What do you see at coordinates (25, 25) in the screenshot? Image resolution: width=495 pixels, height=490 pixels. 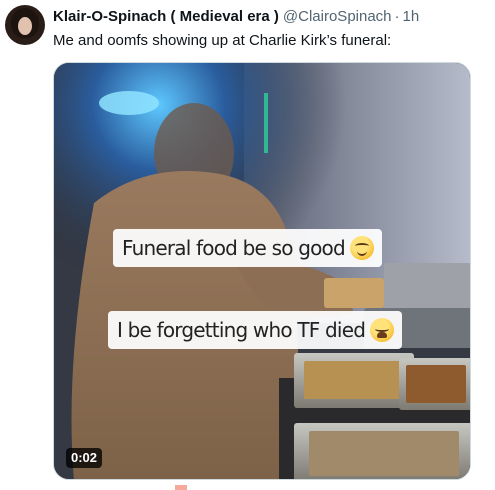 I see `avatar` at bounding box center [25, 25].